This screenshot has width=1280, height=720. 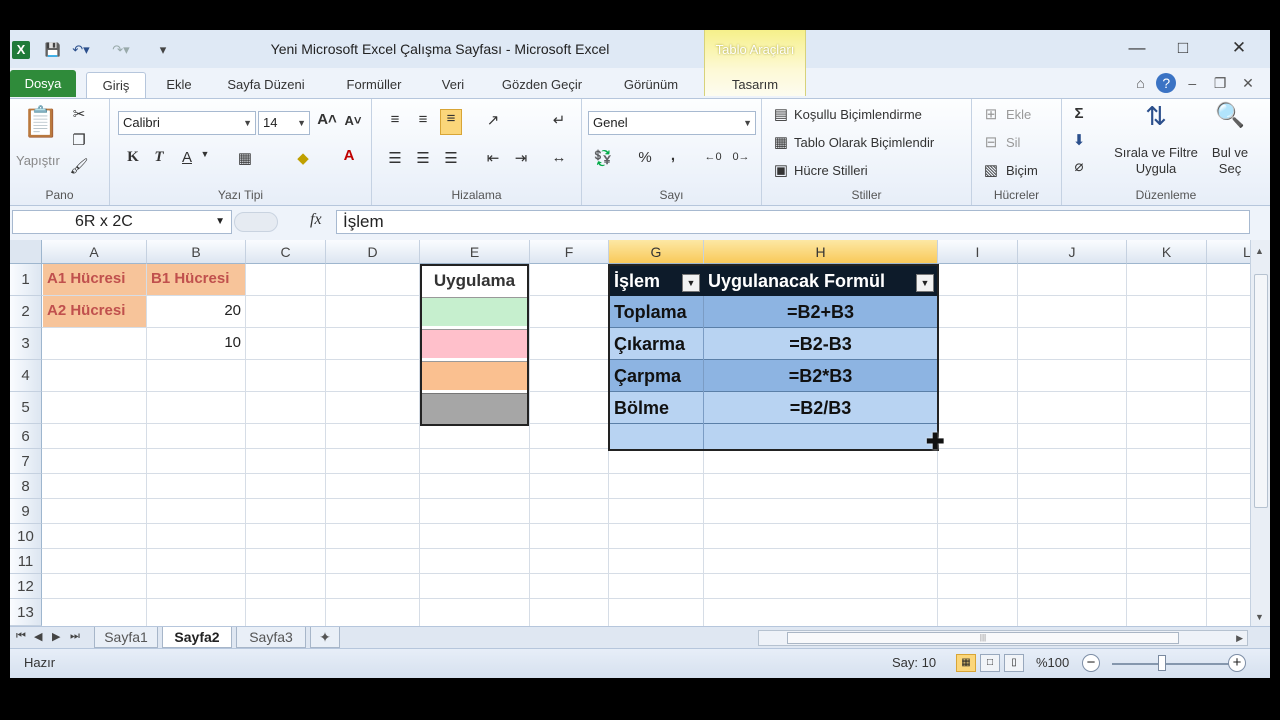 I want to click on zoom-slider-knob, so click(x=1162, y=663).